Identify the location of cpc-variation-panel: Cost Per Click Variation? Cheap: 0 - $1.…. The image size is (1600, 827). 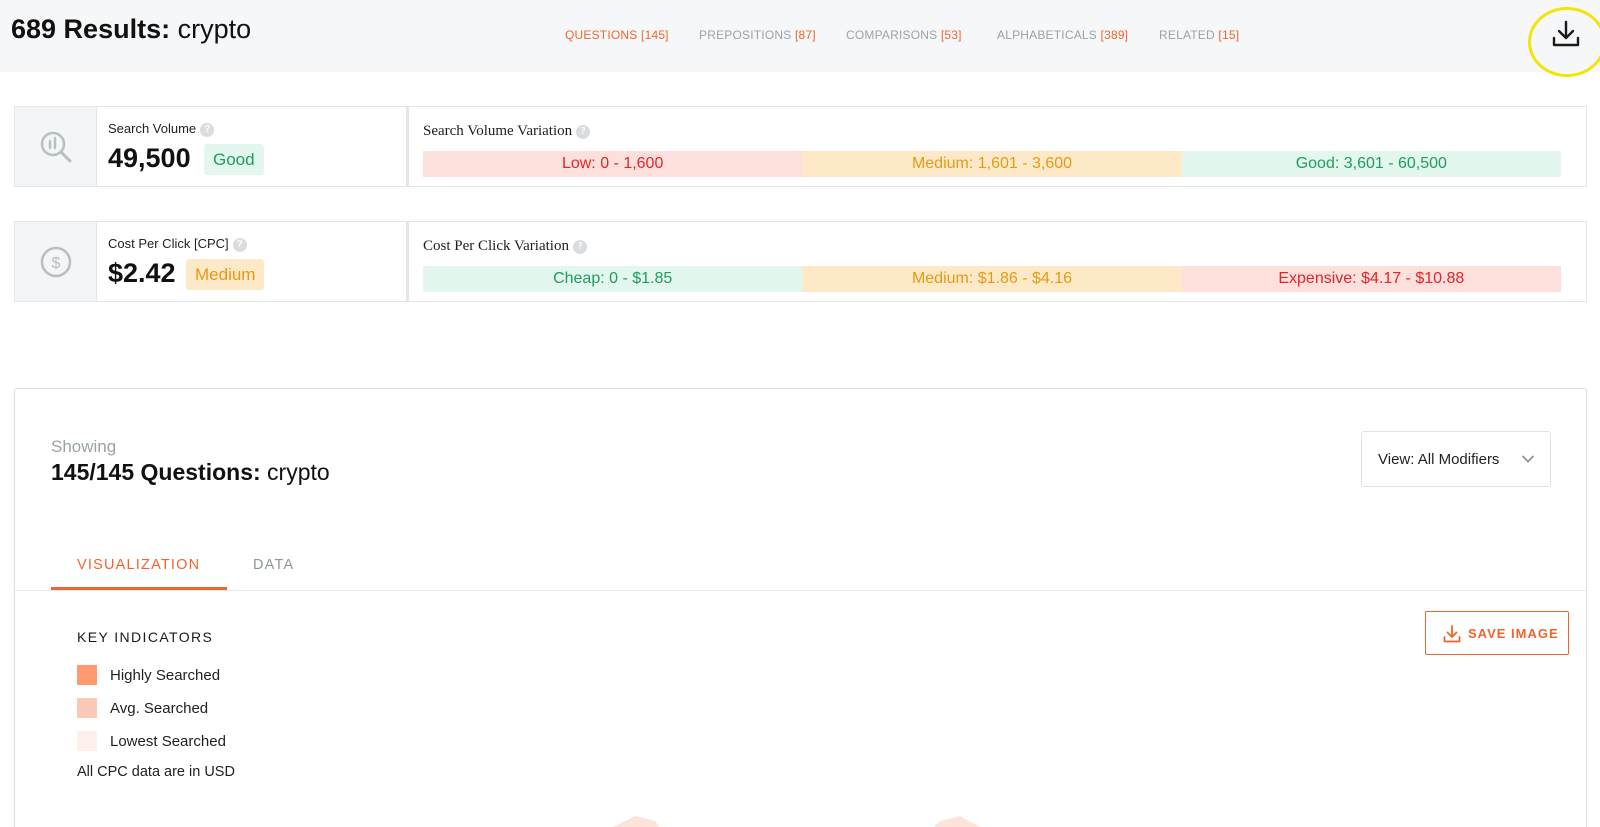
(997, 261).